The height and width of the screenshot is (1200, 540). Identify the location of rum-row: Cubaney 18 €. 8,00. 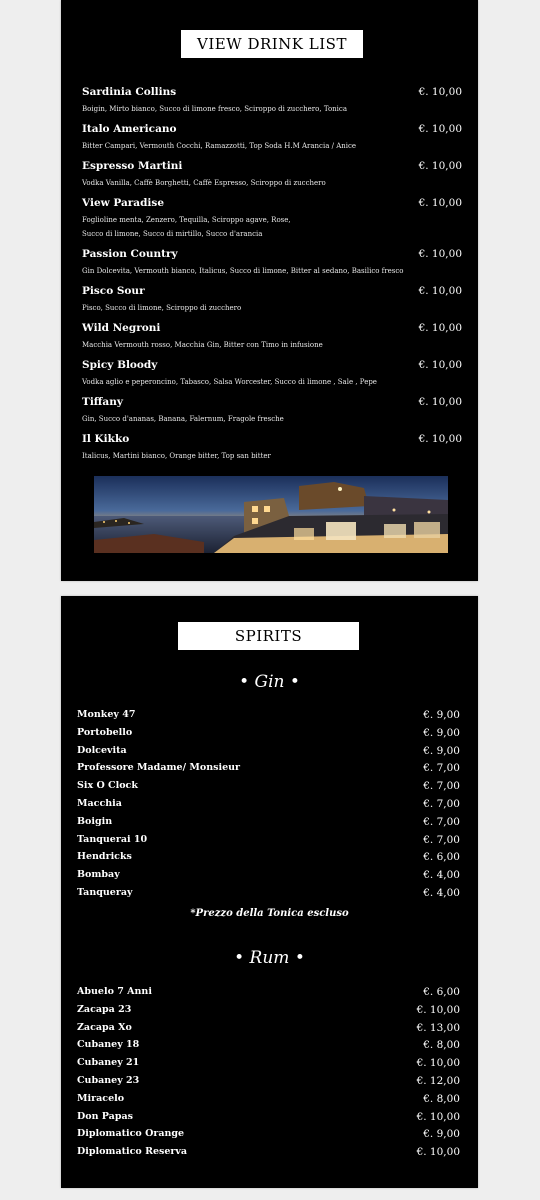
(268, 1048).